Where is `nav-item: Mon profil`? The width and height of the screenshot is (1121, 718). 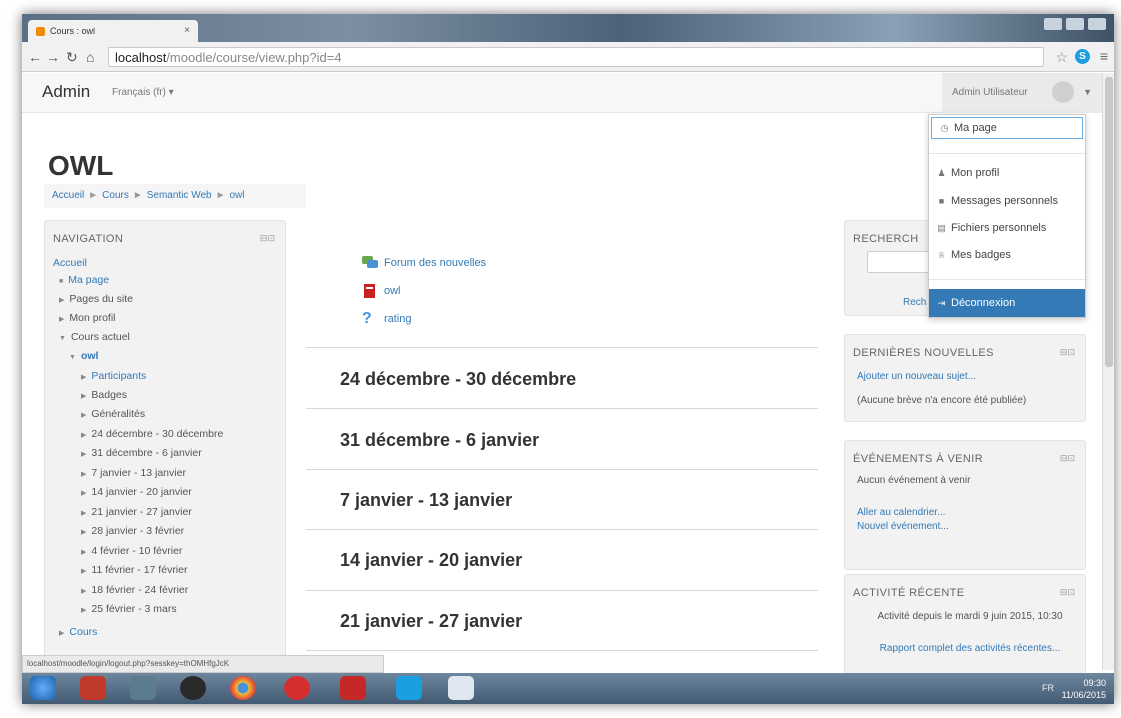
nav-item: Mon profil is located at coordinates (92, 318).